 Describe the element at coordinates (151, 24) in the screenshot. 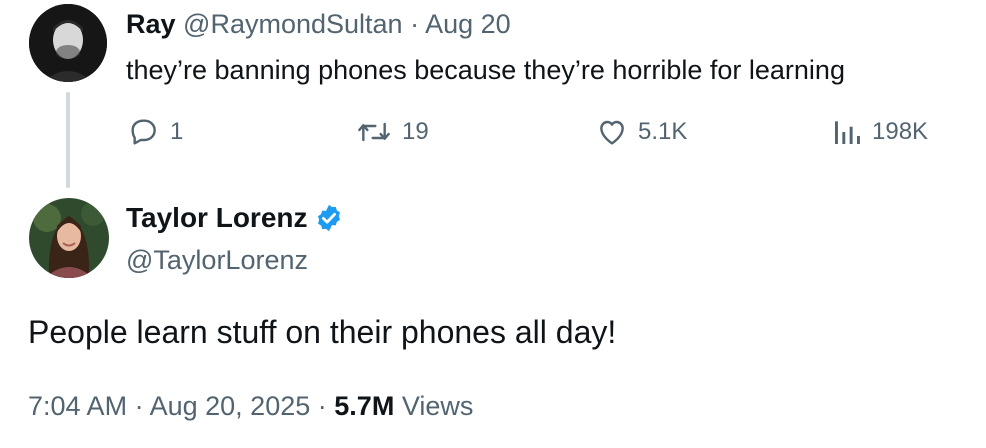

I see `reply-author-name: Ray` at that location.